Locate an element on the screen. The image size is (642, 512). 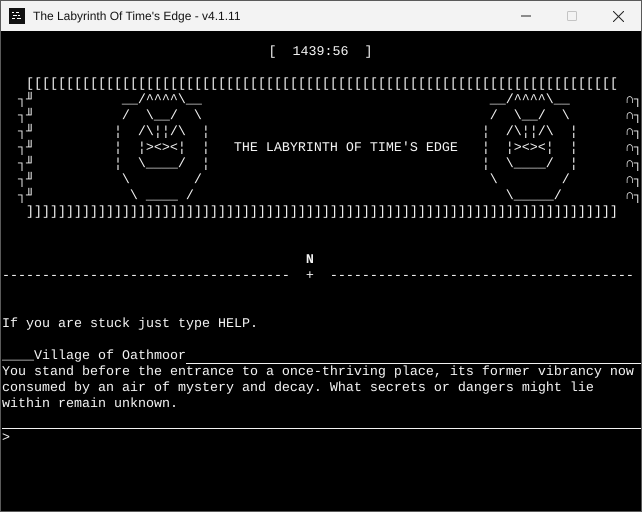
maximize-icon is located at coordinates (572, 16).